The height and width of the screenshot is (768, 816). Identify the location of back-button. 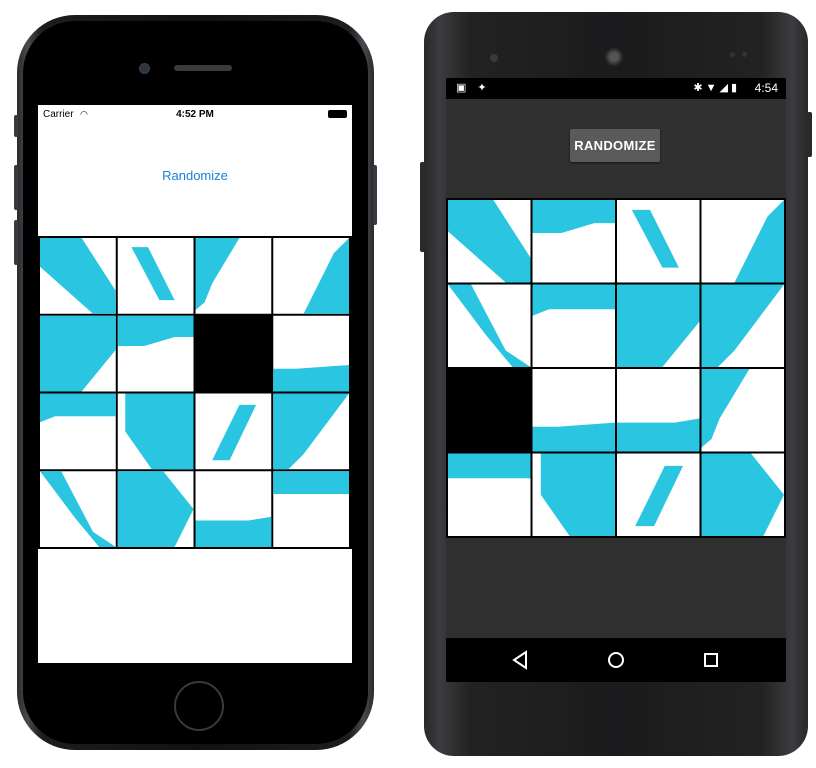
(521, 660).